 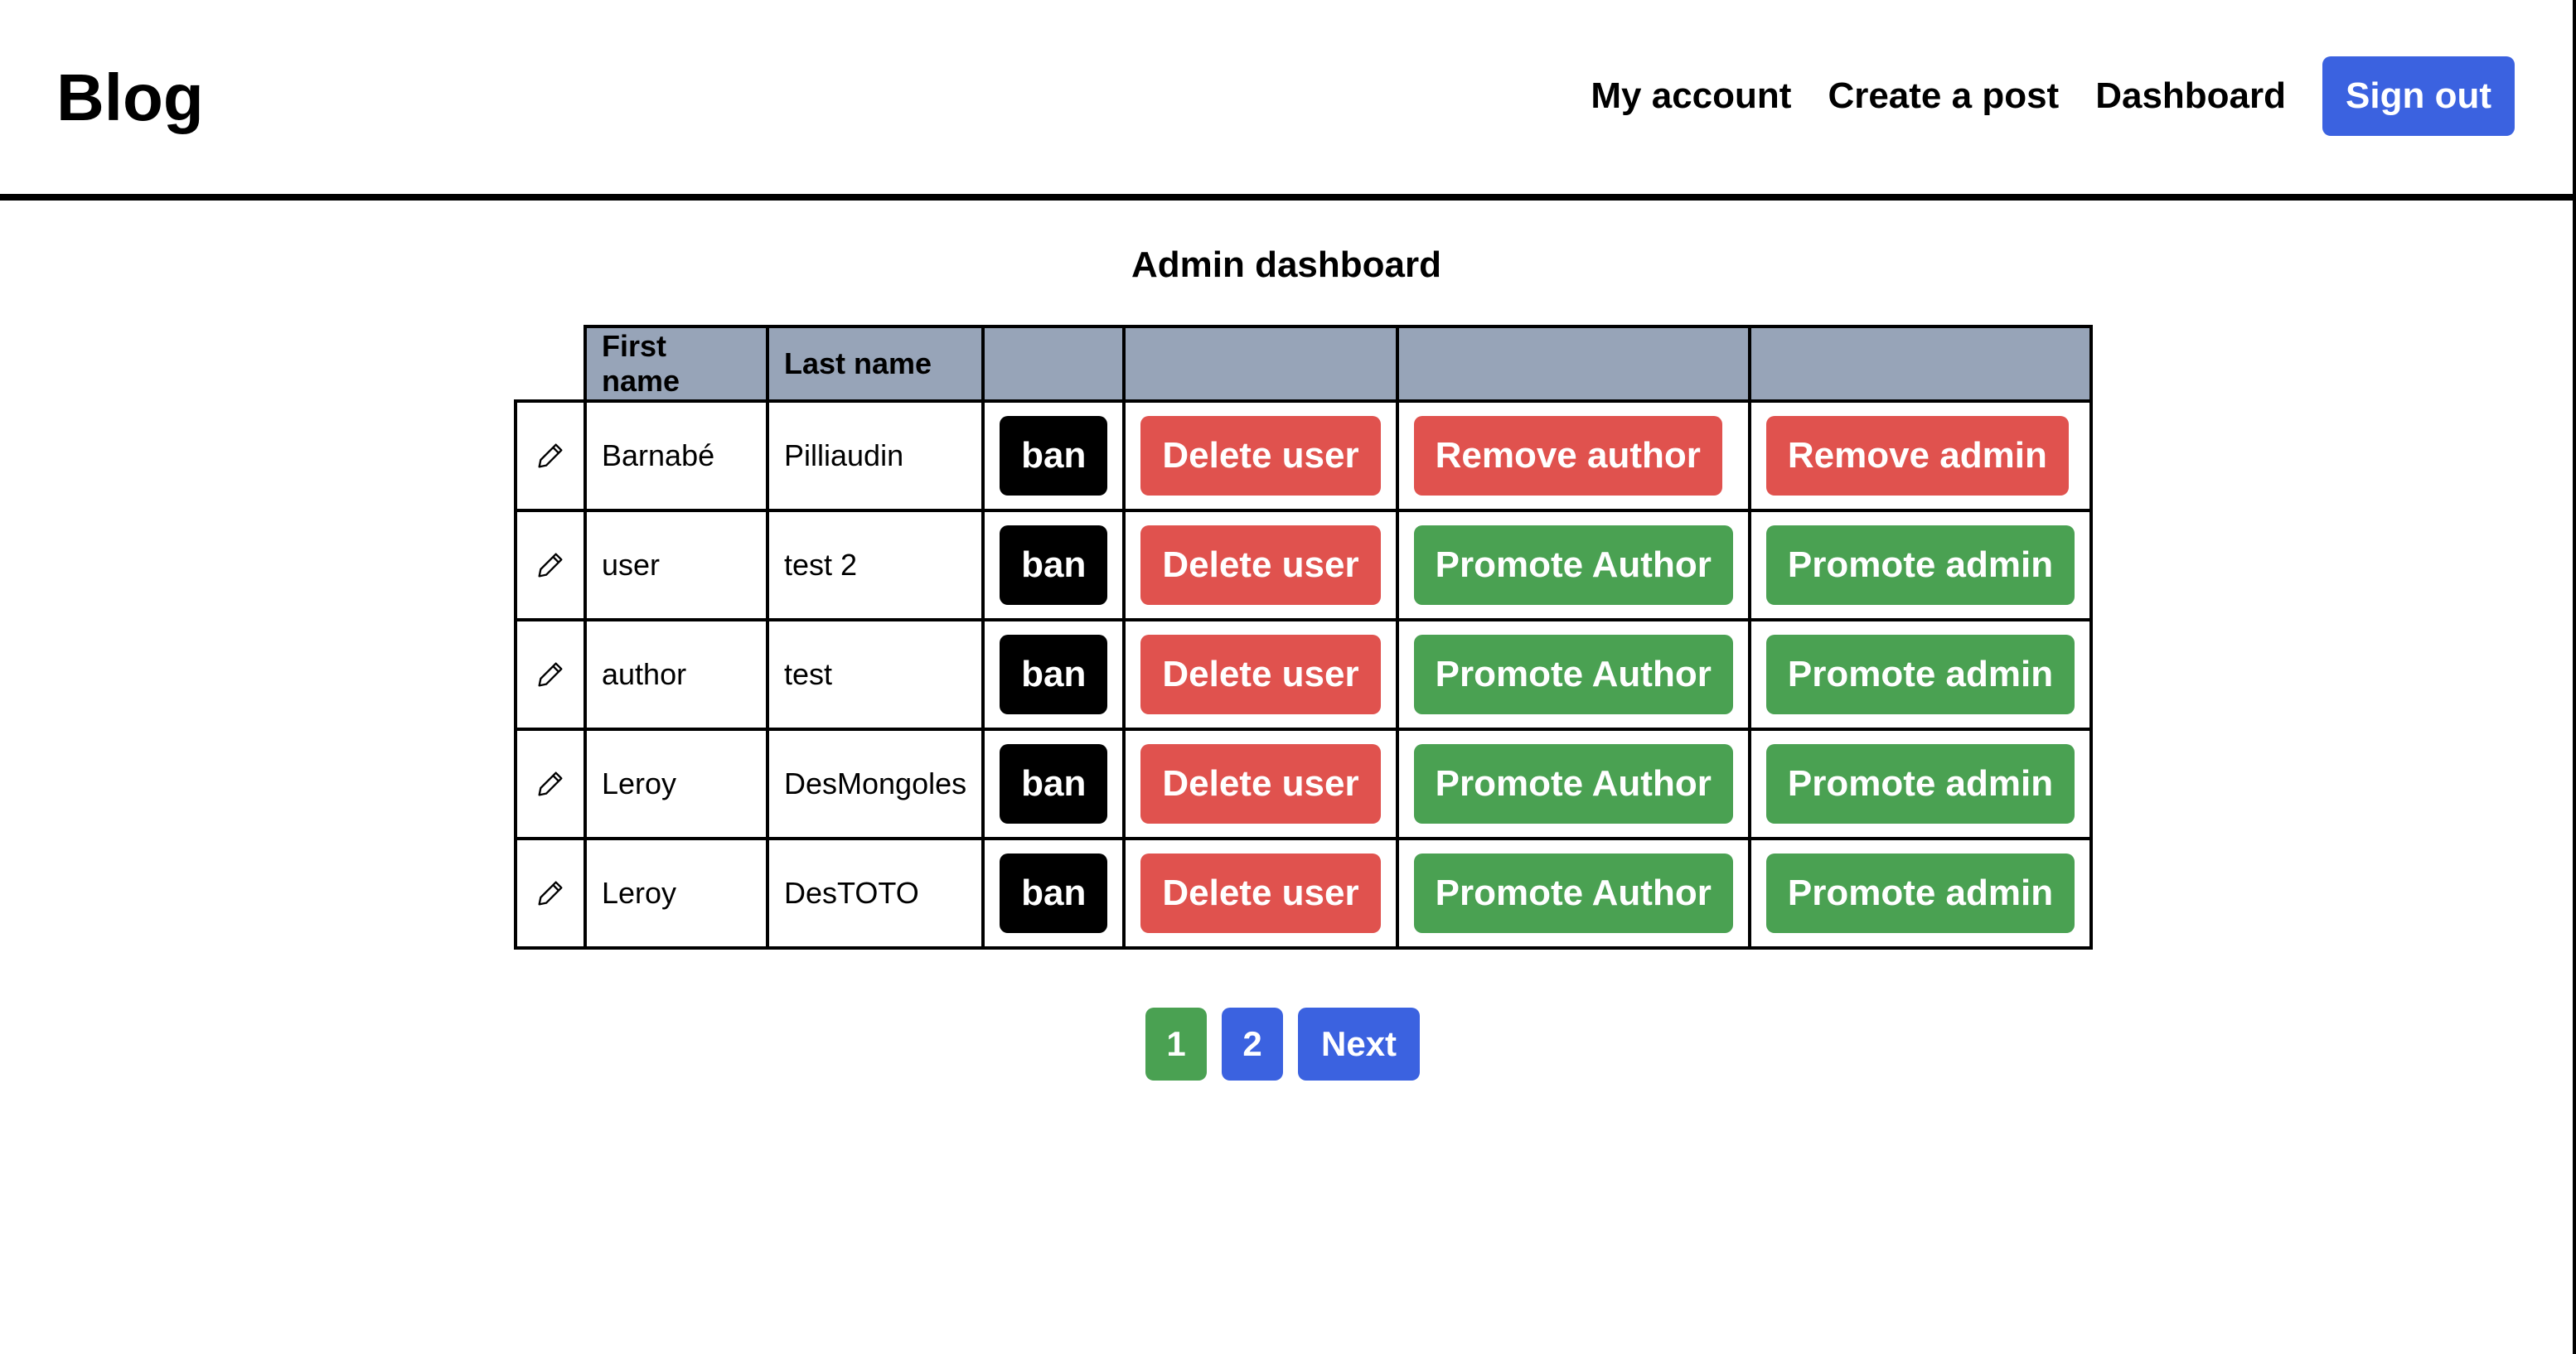 I want to click on remove-admin-button: Remove admin, so click(x=1917, y=456).